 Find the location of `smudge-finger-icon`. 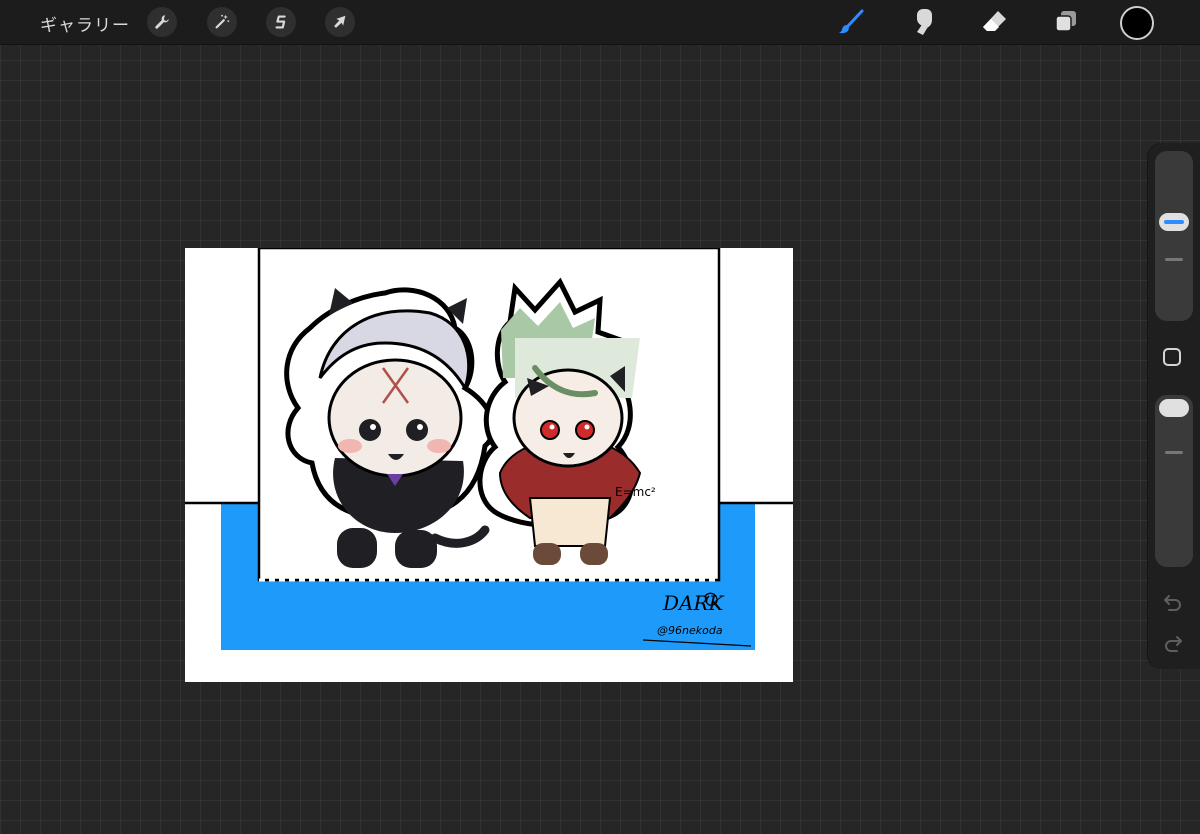

smudge-finger-icon is located at coordinates (924, 22).